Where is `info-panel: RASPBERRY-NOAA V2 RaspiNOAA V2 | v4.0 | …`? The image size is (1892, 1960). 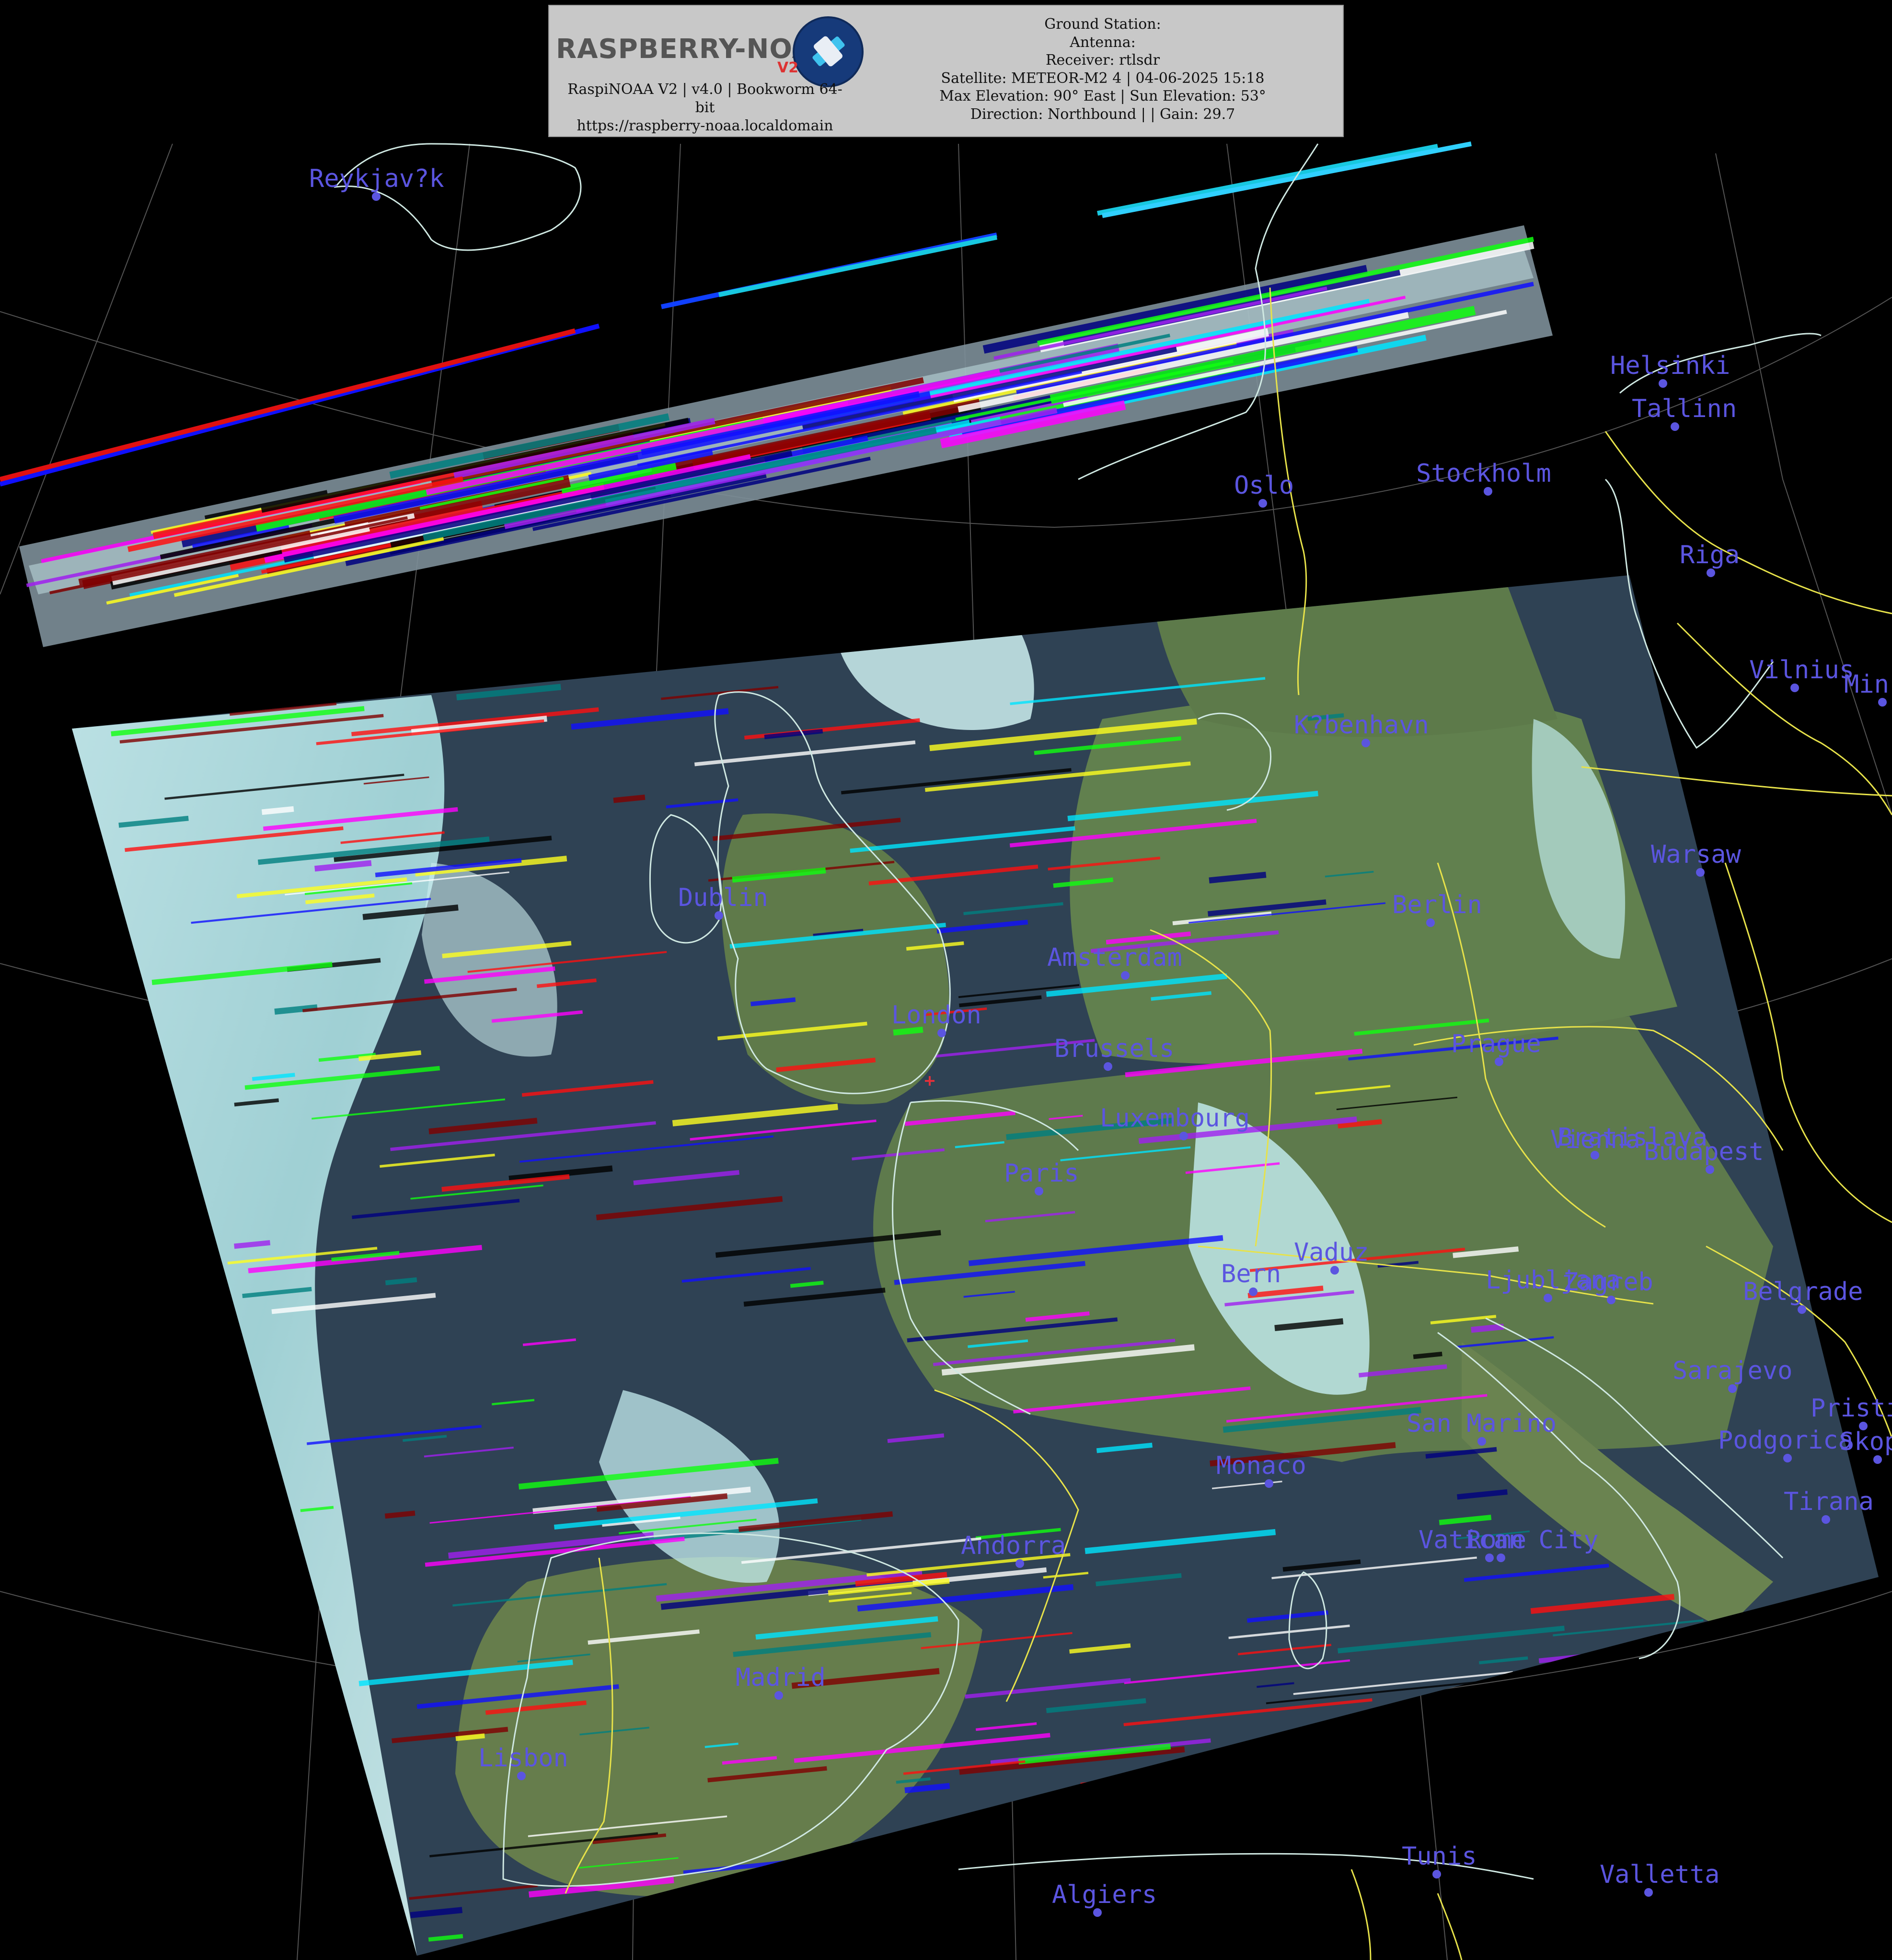
info-panel: RASPBERRY-NOAA V2 RaspiNOAA V2 | v4.0 | … is located at coordinates (946, 71).